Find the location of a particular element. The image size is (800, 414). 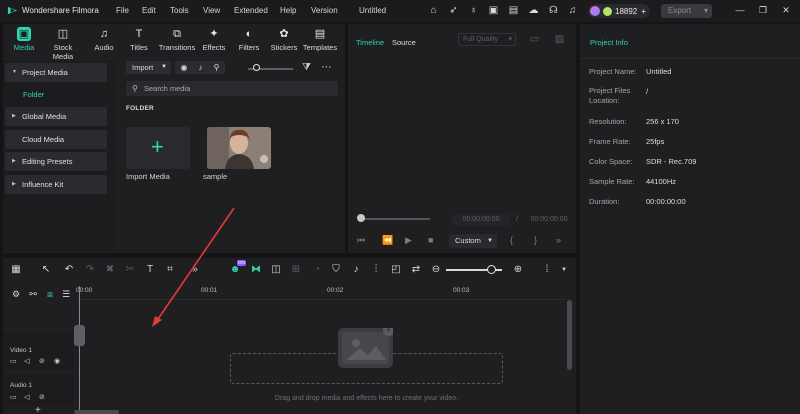

add-credits-icon: + is located at coordinates (643, 11).